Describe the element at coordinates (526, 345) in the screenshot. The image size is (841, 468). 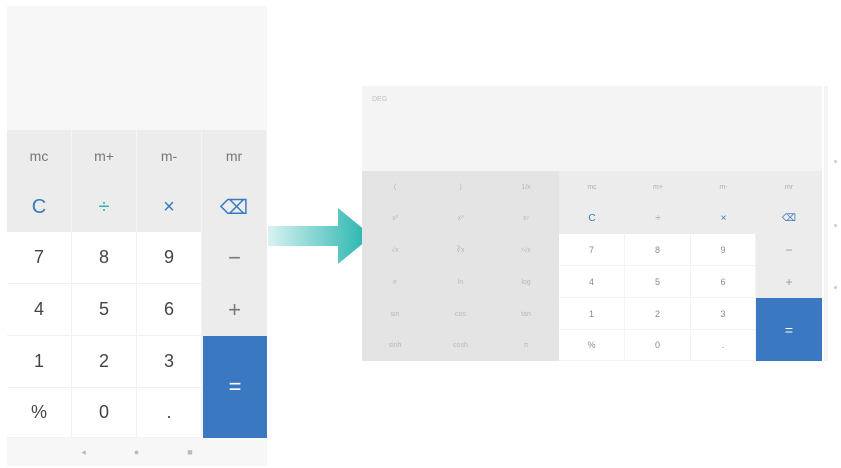
I see `sci-function-button: π` at that location.